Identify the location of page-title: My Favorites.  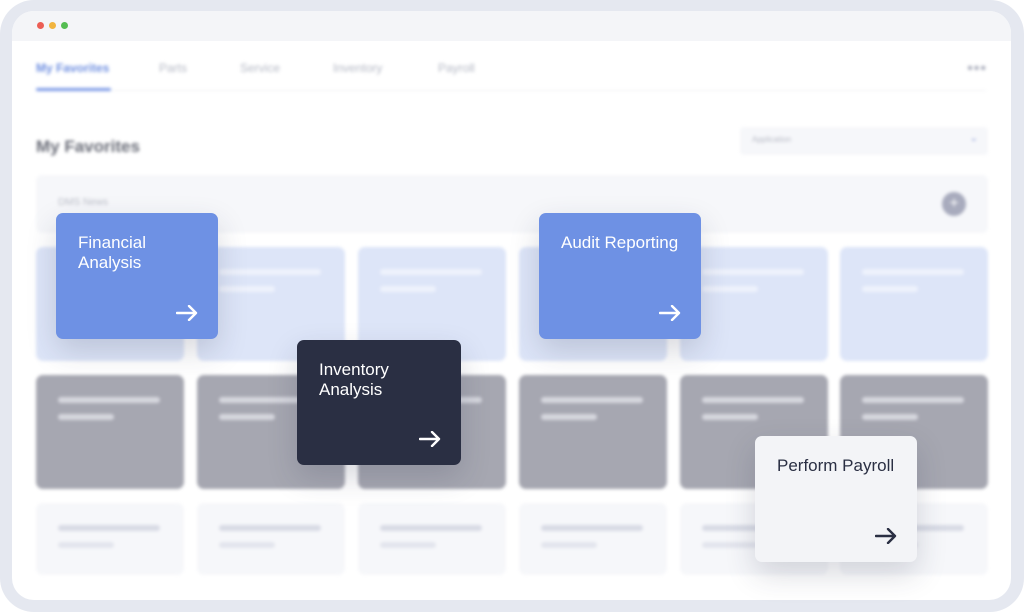
(88, 146).